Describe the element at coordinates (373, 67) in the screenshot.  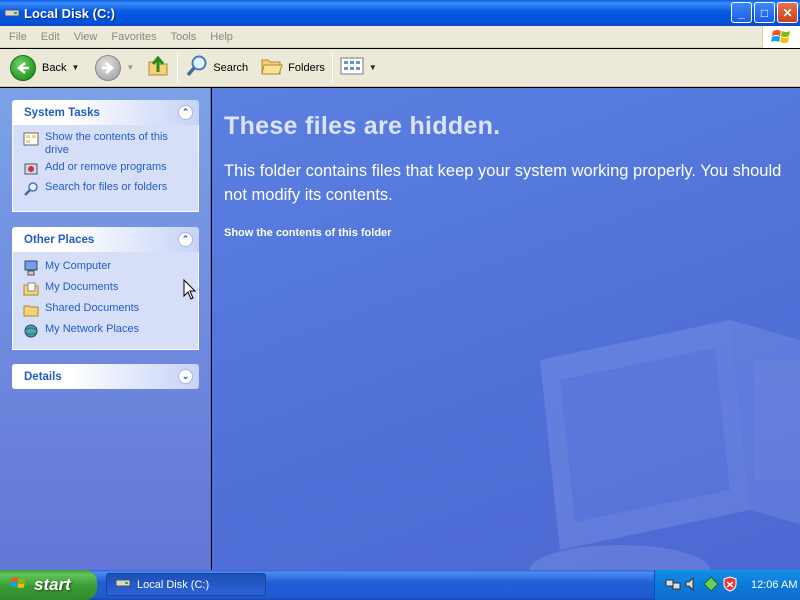
I see `views-dropdown-icon: ▼` at that location.